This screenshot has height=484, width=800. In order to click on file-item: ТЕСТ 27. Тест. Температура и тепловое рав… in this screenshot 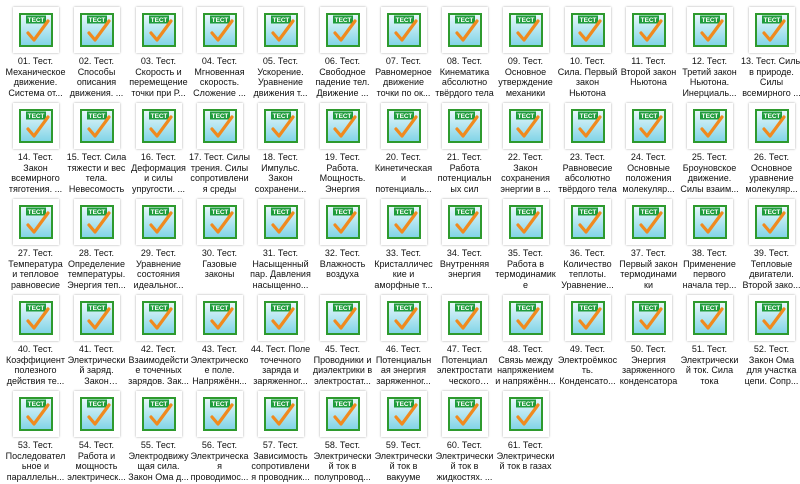, I will do `click(35, 244)`.